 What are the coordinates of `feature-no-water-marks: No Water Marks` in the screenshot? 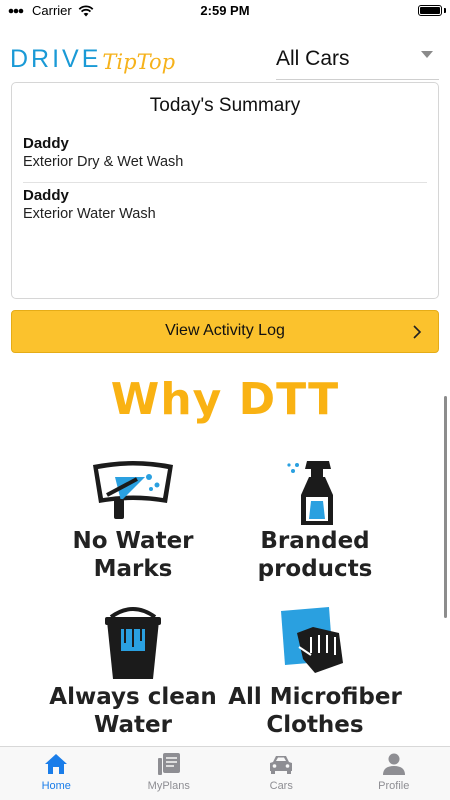 It's located at (133, 519).